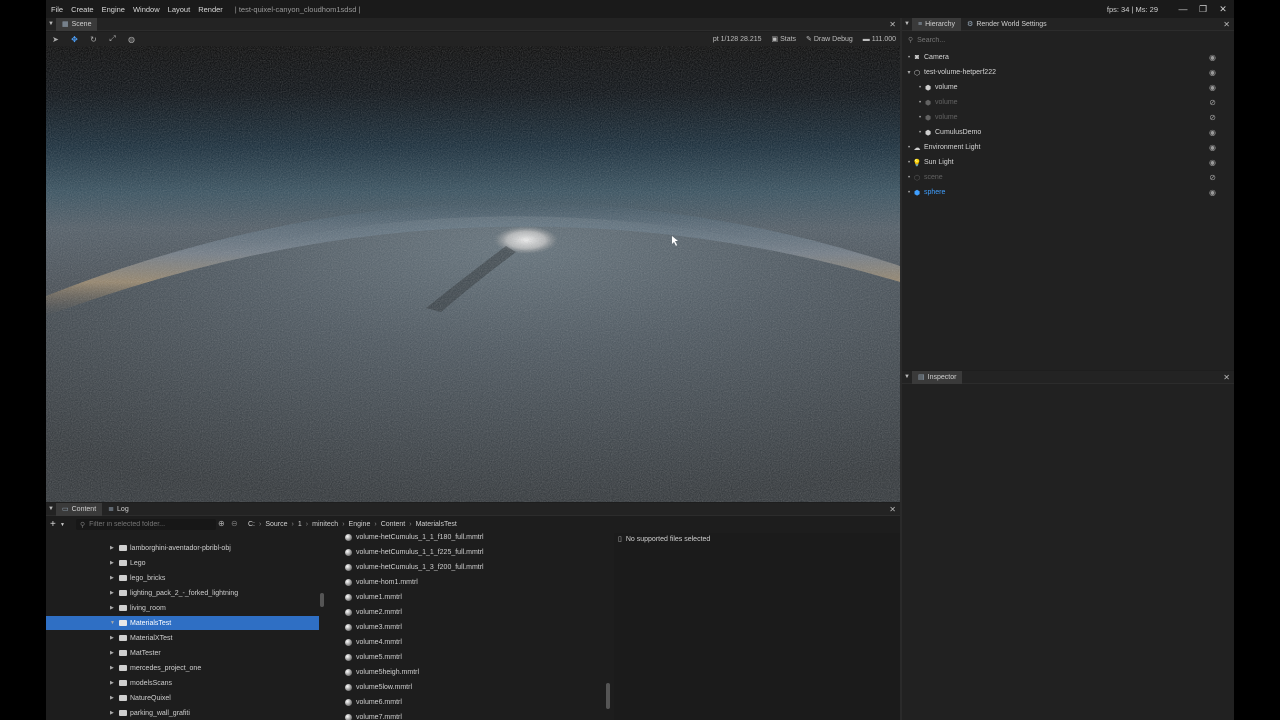 Image resolution: width=1280 pixels, height=720 pixels. I want to click on folder-item: ▶ mercedes_project_one, so click(182, 668).